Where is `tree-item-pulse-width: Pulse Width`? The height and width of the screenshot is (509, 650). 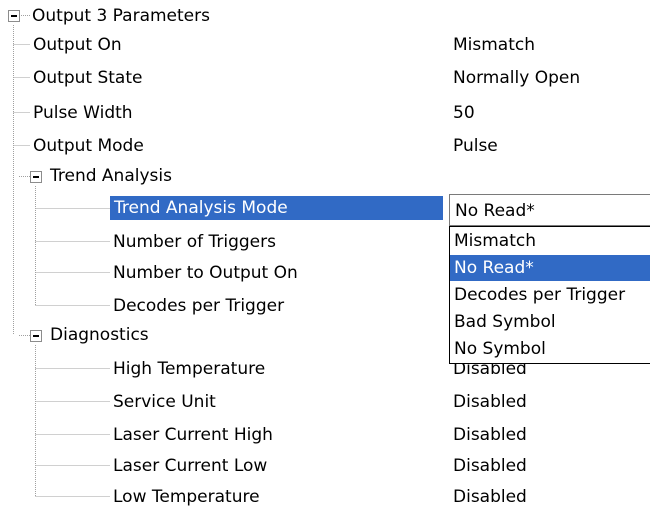
tree-item-pulse-width: Pulse Width is located at coordinates (83, 113).